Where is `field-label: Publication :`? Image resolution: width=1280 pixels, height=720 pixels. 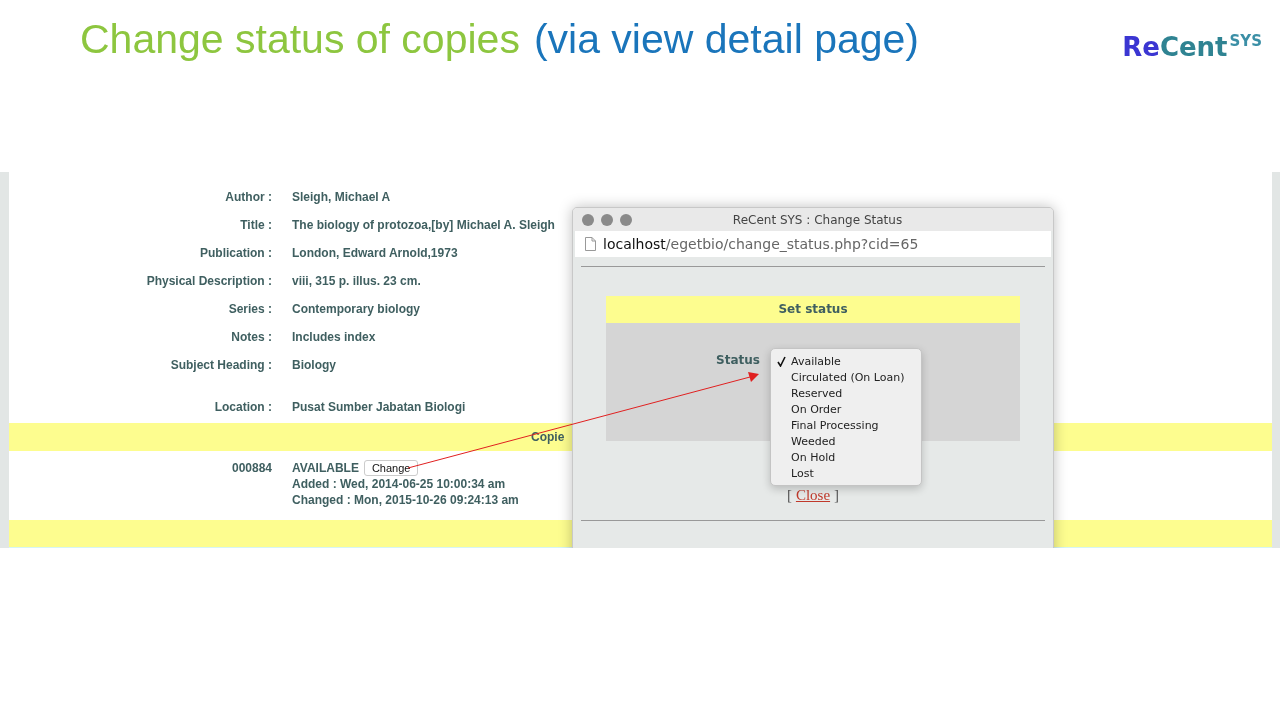 field-label: Publication : is located at coordinates (235, 253).